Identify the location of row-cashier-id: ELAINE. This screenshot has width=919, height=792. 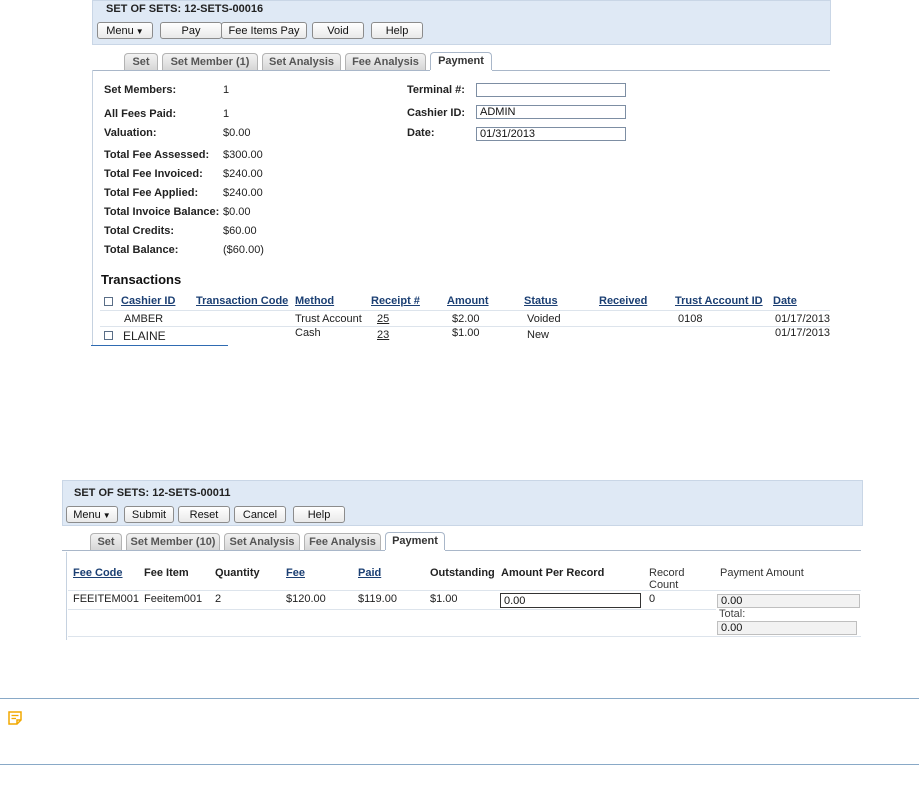
(144, 336).